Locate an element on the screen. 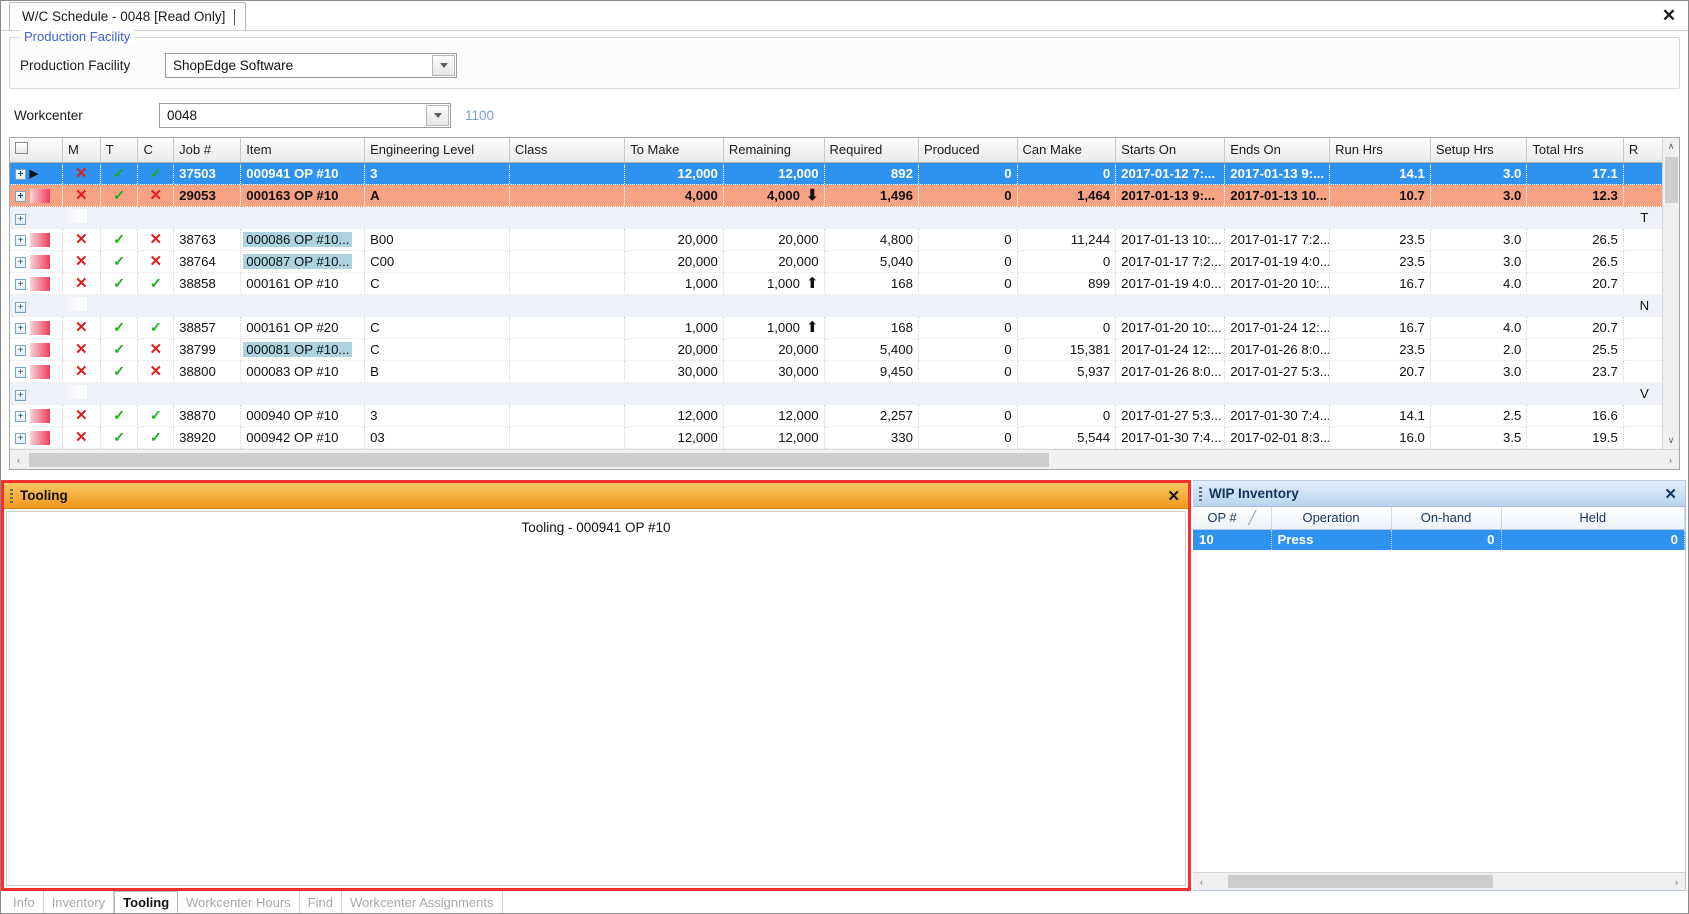 The image size is (1689, 914). col-remaining: Remaining is located at coordinates (774, 150).